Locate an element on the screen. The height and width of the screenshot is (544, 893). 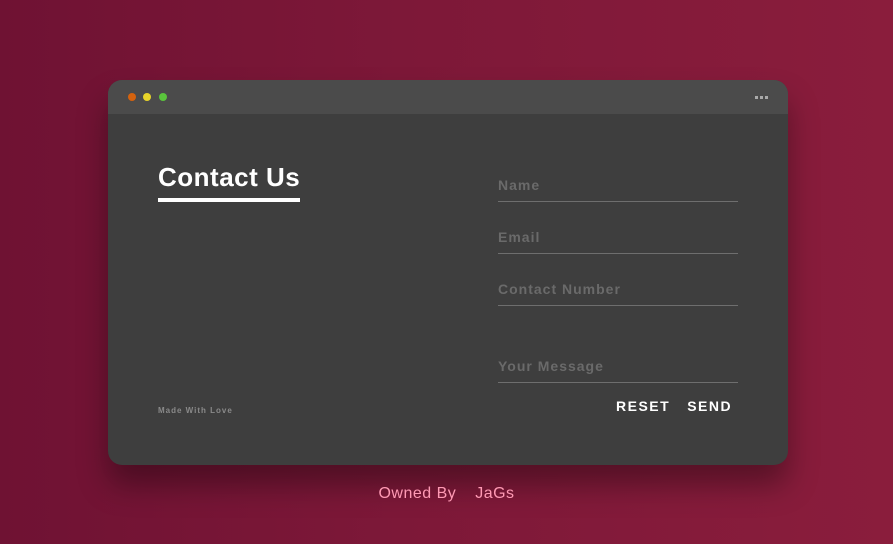
maximize-dot-icon is located at coordinates (163, 97).